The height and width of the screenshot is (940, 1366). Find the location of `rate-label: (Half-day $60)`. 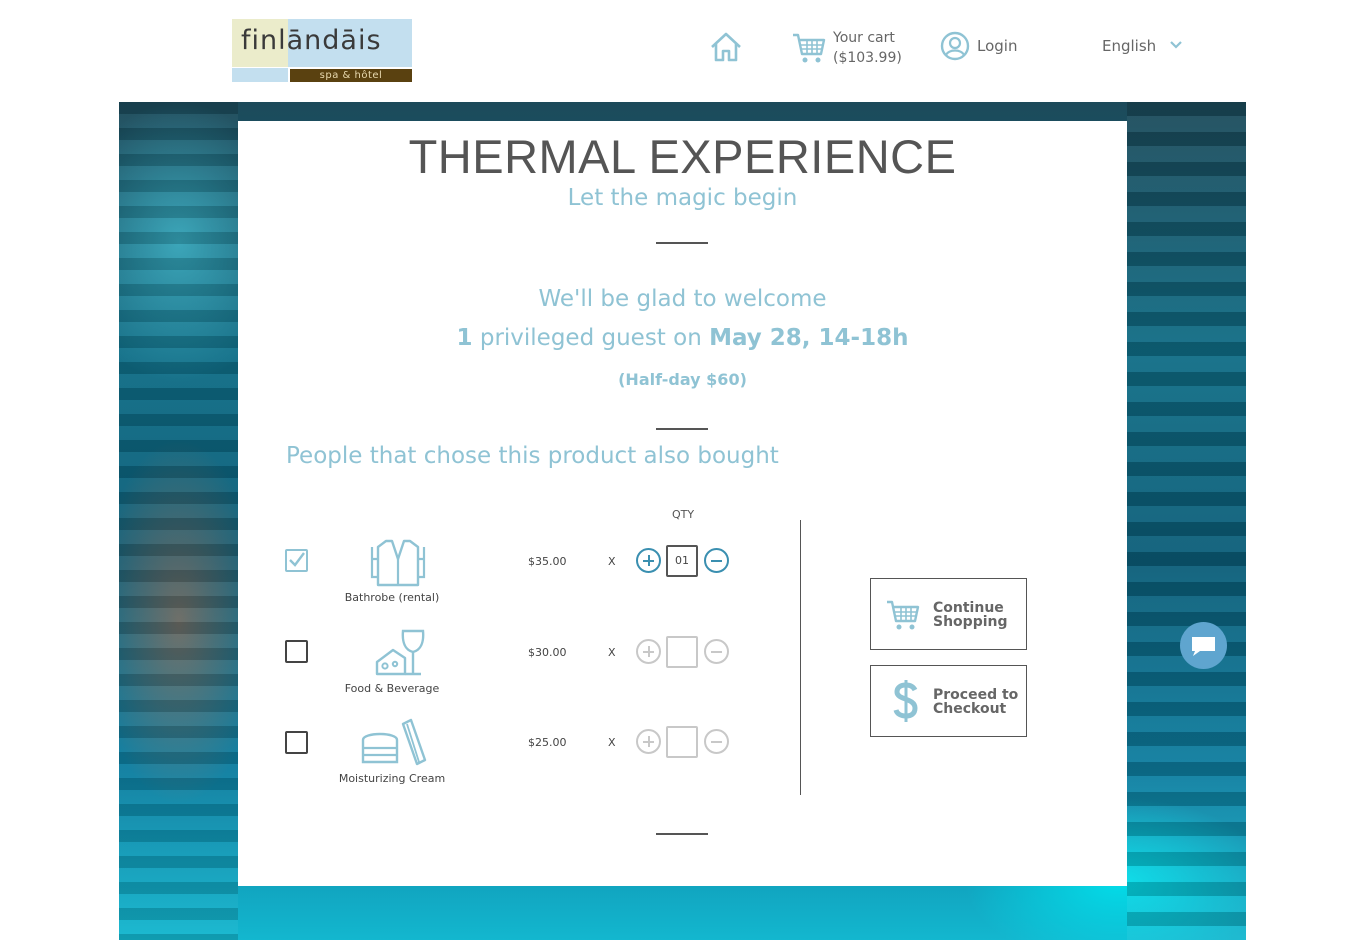

rate-label: (Half-day $60) is located at coordinates (682, 379).